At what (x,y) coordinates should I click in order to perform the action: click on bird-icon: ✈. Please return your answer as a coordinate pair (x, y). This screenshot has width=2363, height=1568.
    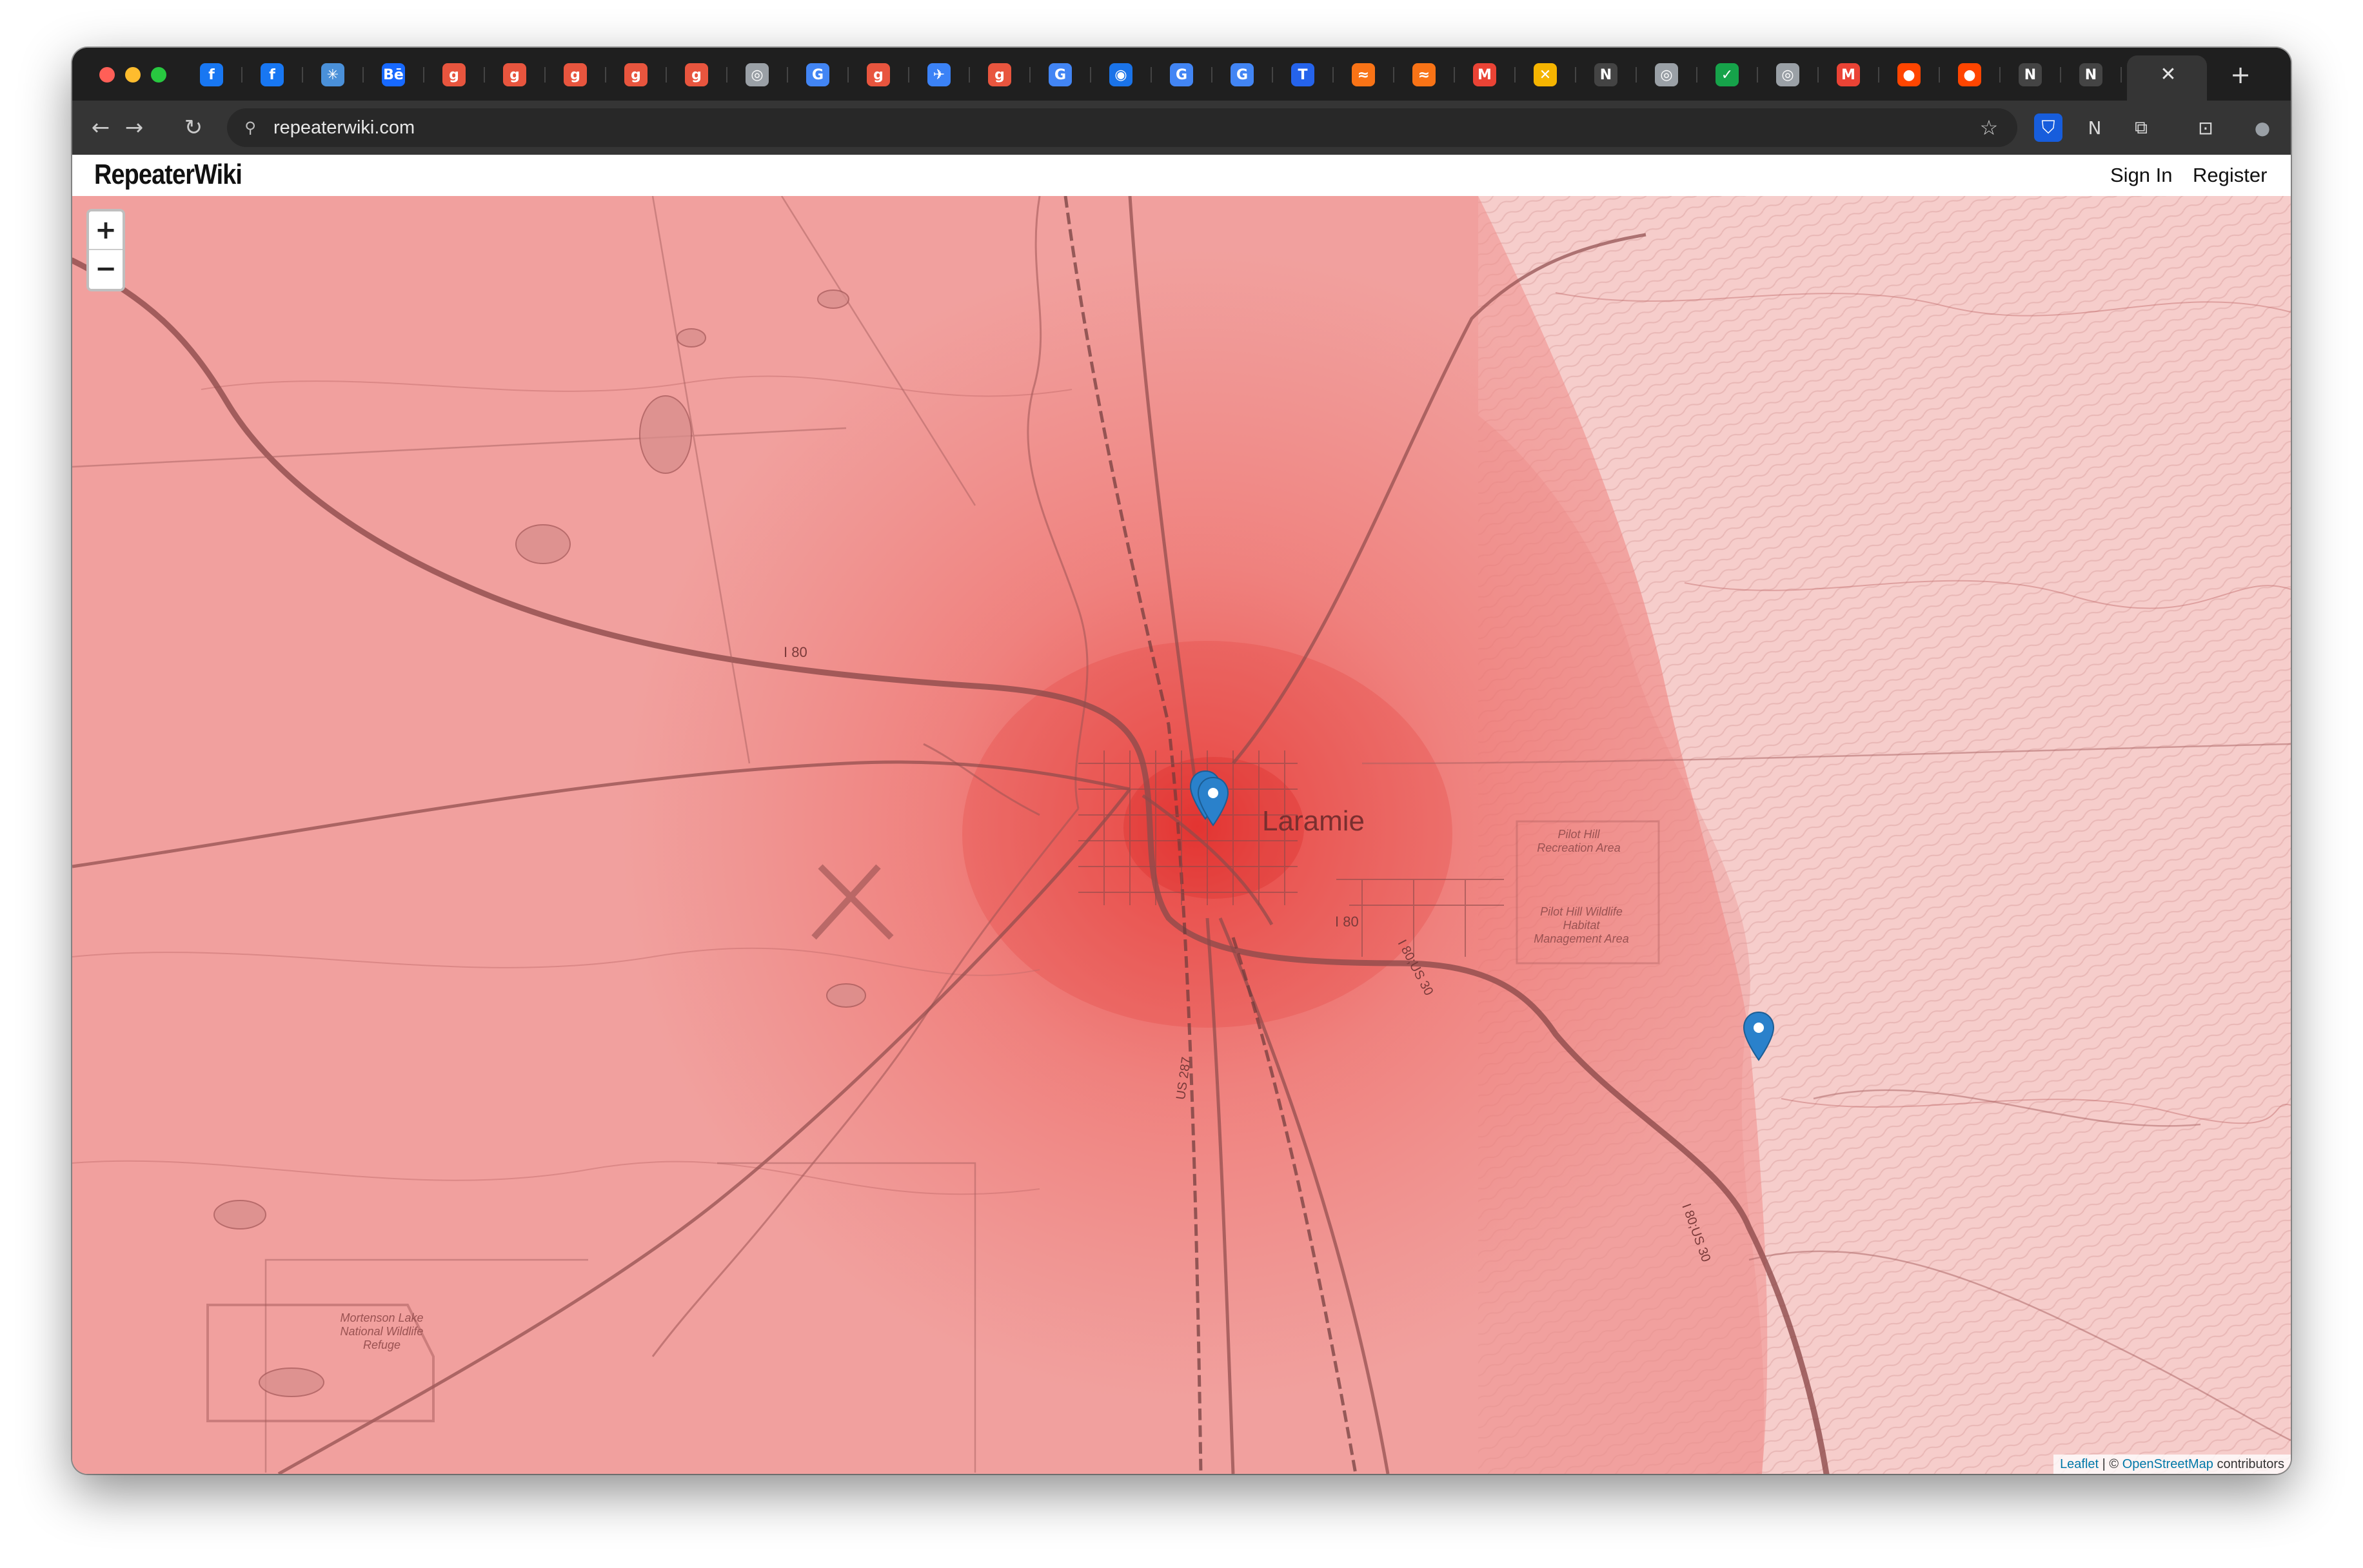
    Looking at the image, I should click on (939, 74).